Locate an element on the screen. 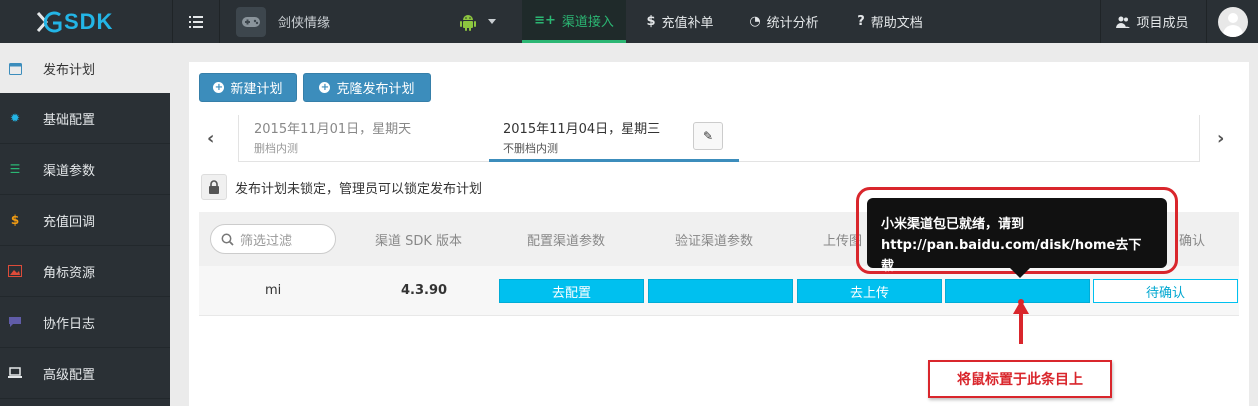  tooltip-pointer is located at coordinates (1020, 273).